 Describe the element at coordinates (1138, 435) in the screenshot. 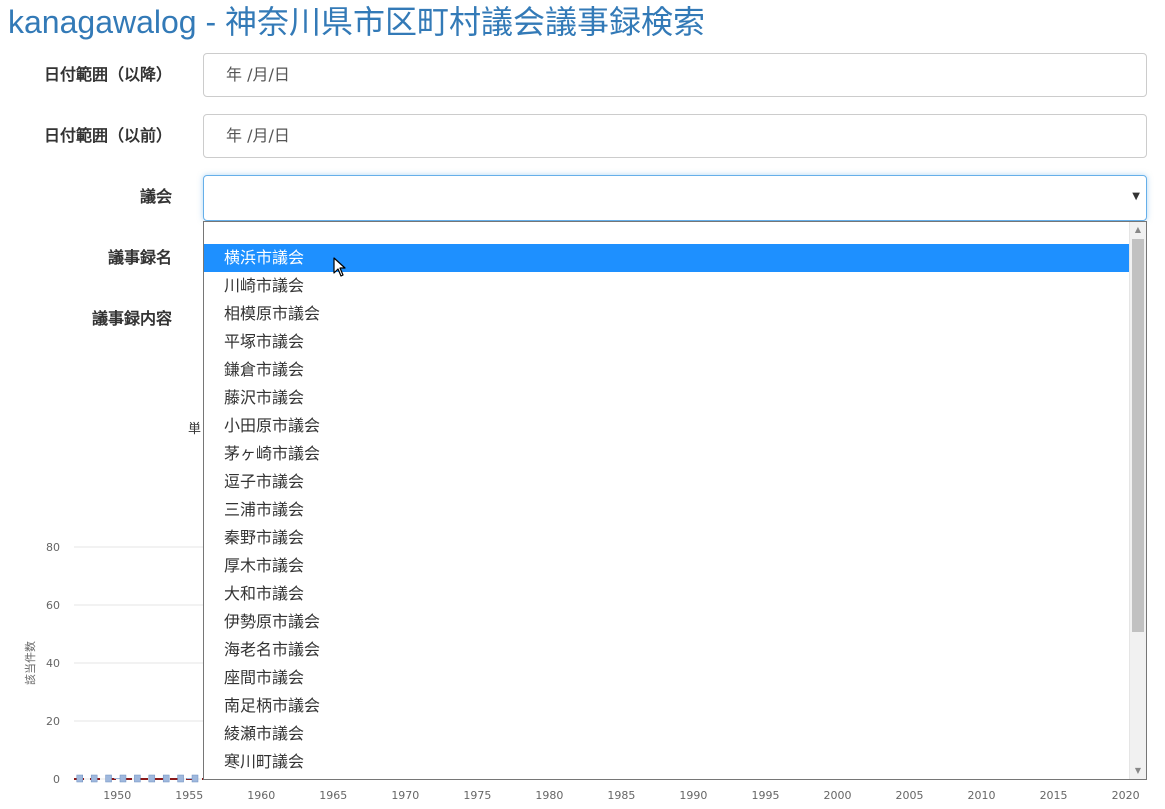

I see `scrollbar-thumb` at that location.